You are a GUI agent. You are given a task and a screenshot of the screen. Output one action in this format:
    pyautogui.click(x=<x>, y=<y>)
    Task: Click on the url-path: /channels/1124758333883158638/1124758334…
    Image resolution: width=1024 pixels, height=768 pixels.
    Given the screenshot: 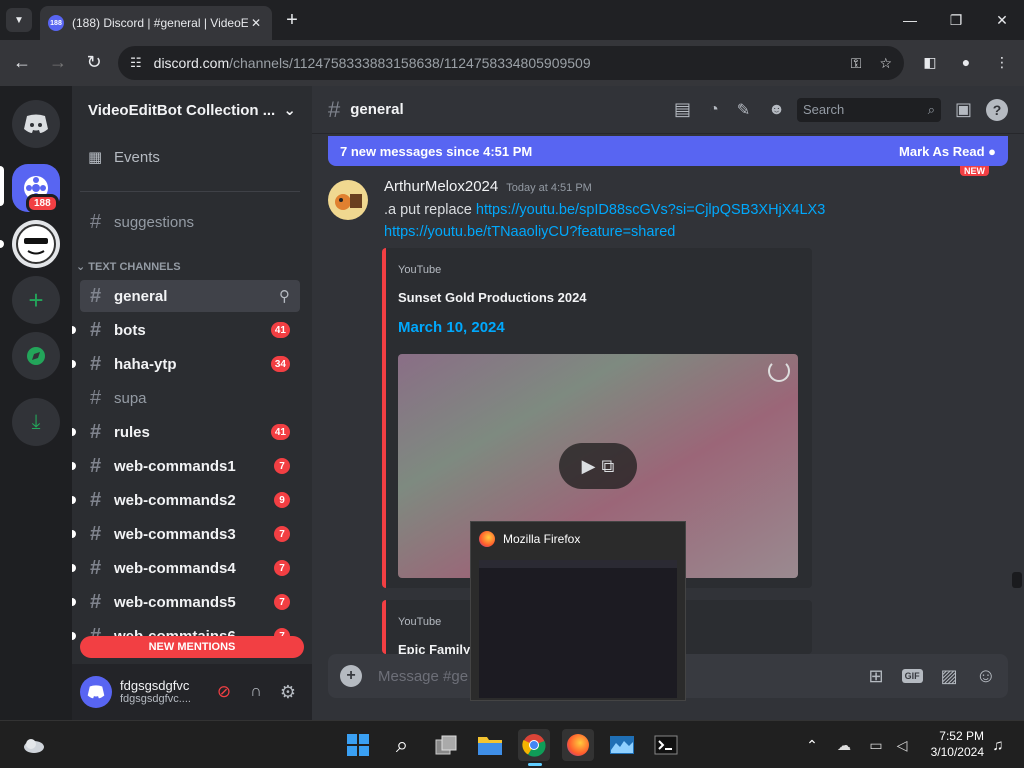 What is the action you would take?
    pyautogui.click(x=410, y=63)
    